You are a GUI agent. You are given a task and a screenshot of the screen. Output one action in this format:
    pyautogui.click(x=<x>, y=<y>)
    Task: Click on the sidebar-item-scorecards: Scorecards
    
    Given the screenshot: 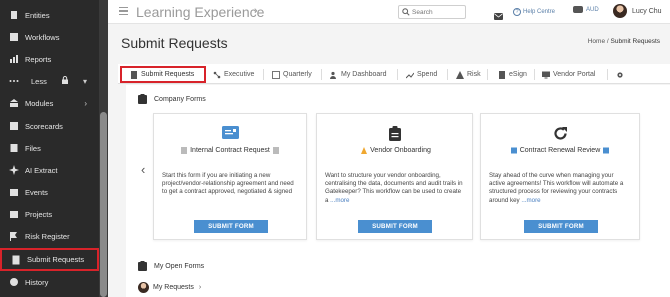 What is the action you would take?
    pyautogui.click(x=49, y=126)
    